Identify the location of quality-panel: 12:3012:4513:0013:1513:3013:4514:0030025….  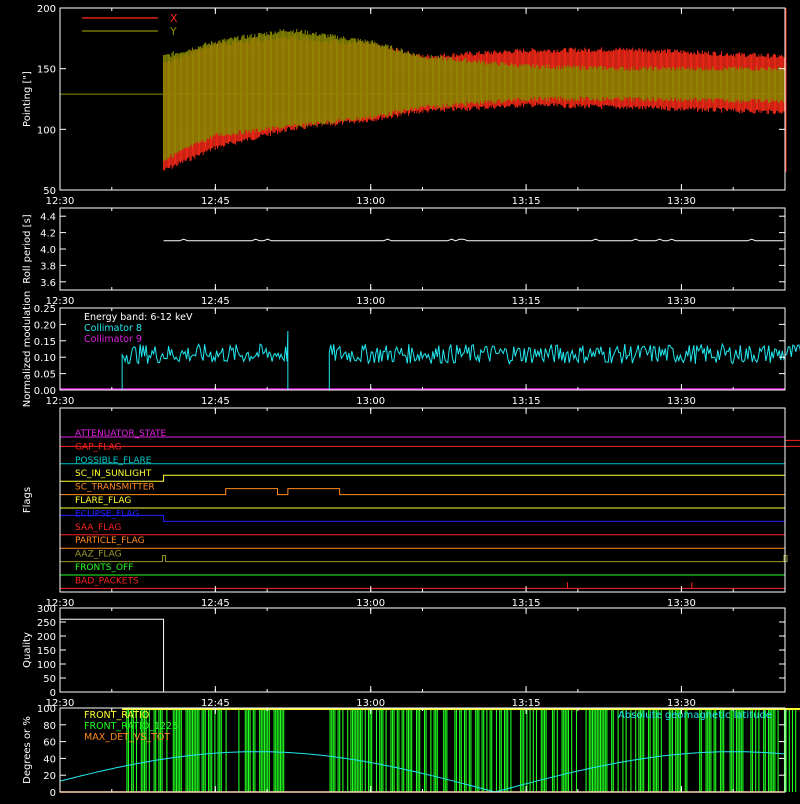
(404, 656).